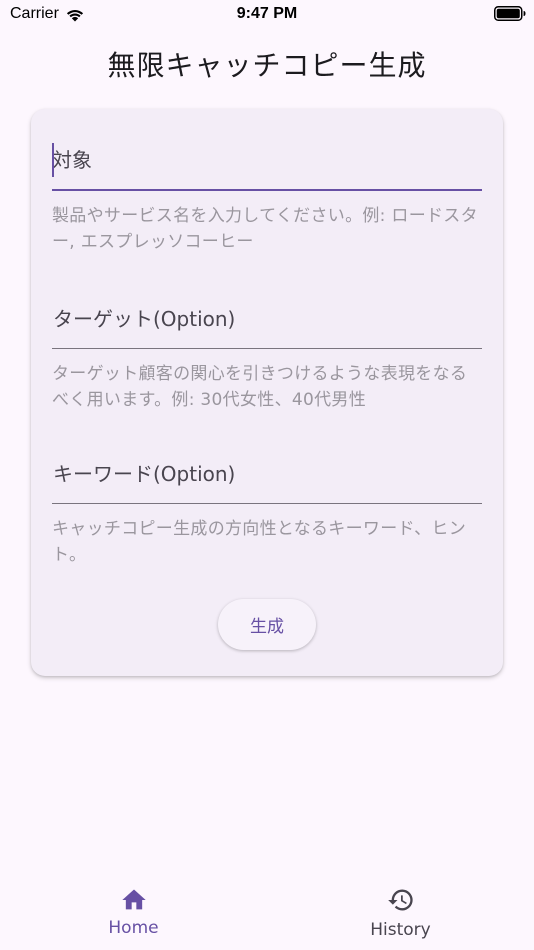 Image resolution: width=534 pixels, height=950 pixels. I want to click on target-object-input, so click(267, 165).